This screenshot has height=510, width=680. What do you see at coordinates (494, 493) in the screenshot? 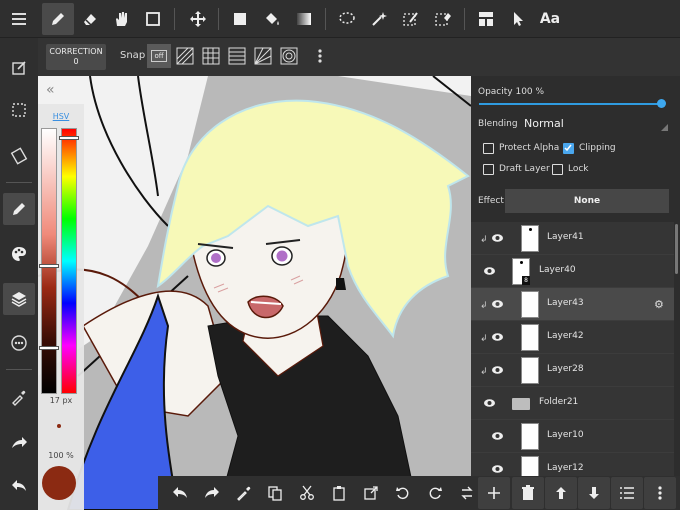
I see `add-layer-button` at bounding box center [494, 493].